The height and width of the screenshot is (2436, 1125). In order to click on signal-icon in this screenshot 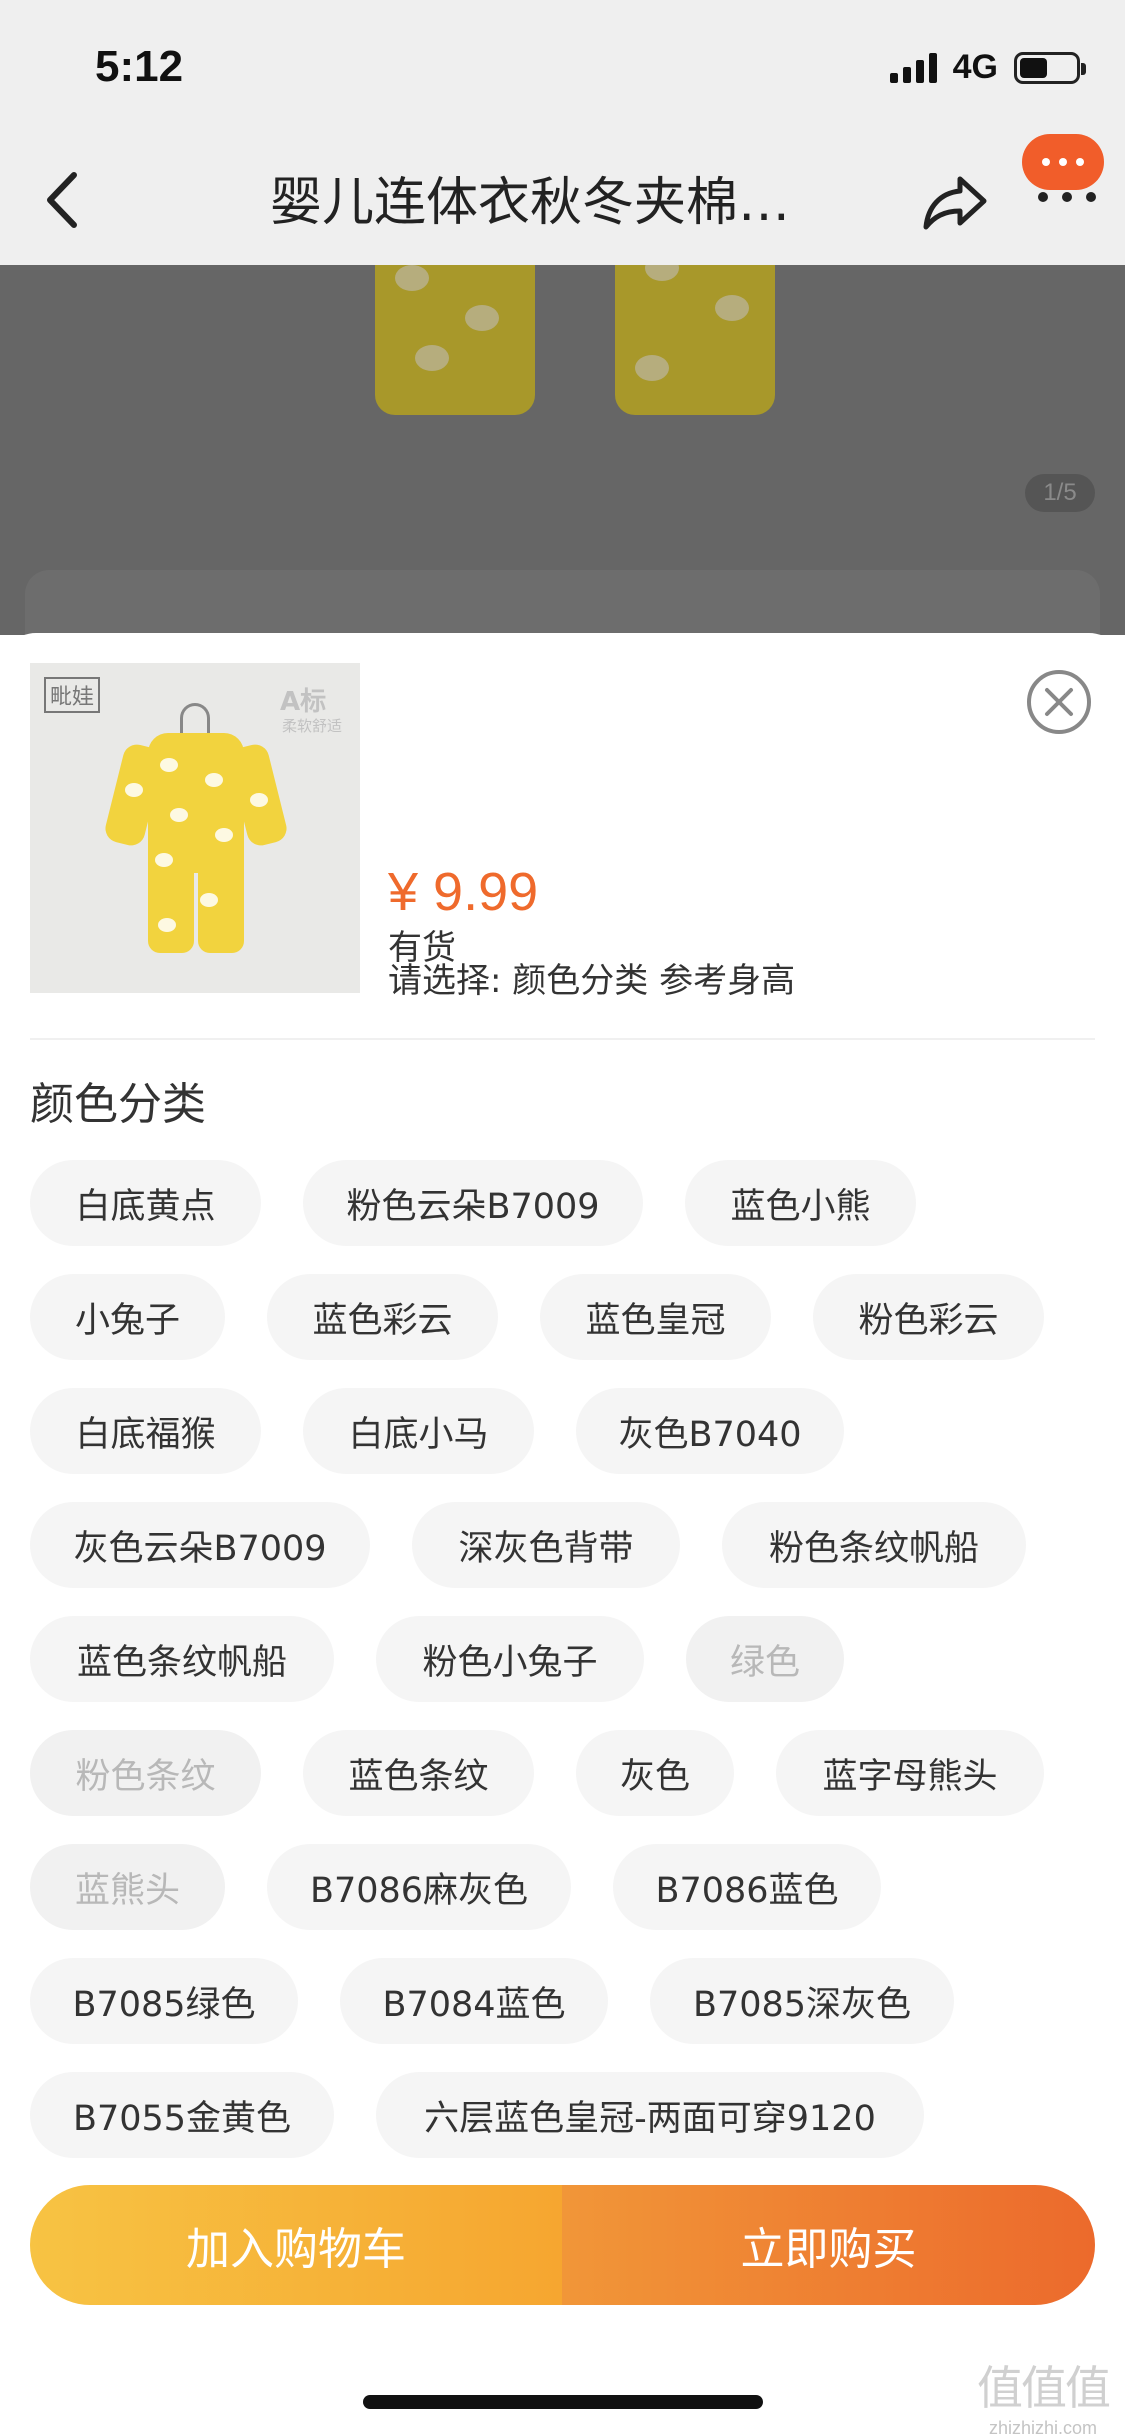, I will do `click(913, 67)`.